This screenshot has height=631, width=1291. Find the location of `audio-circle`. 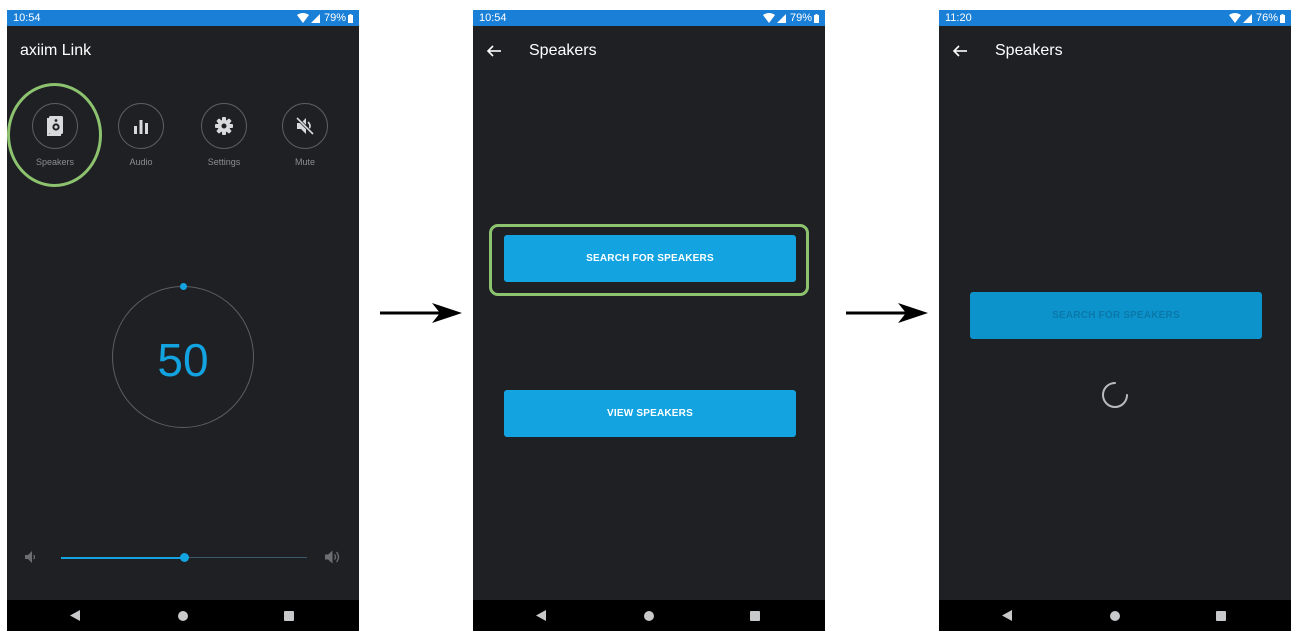

audio-circle is located at coordinates (141, 126).